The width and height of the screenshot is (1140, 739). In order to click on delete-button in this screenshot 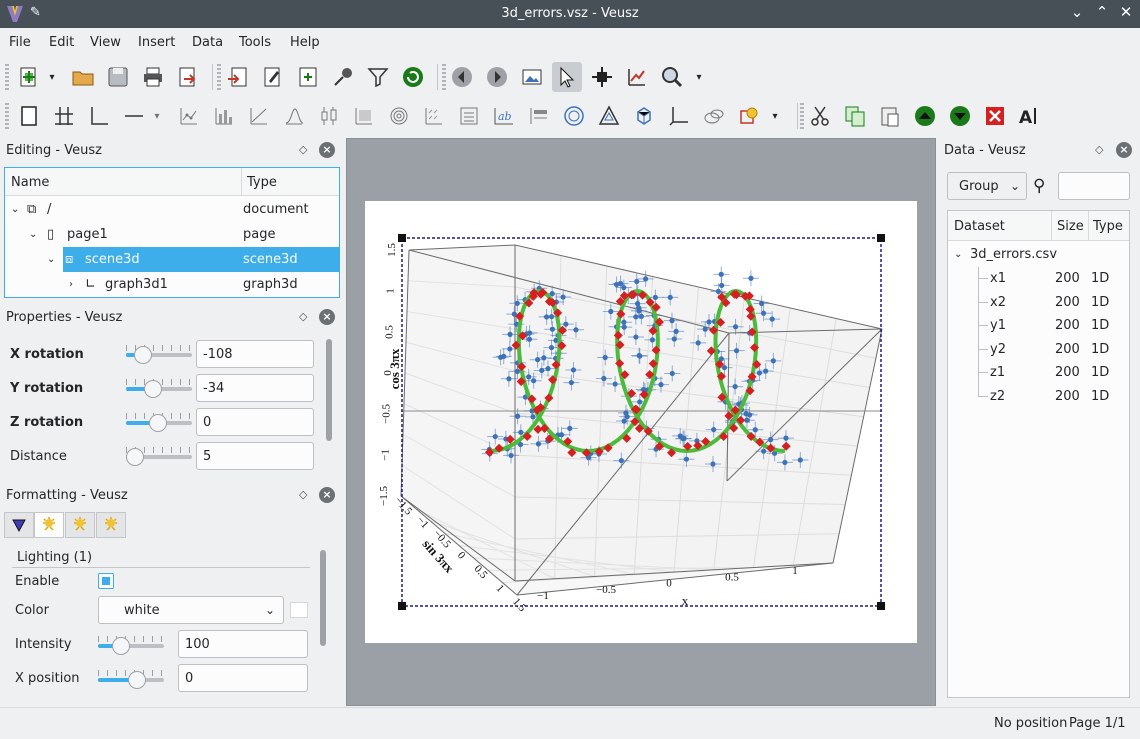, I will do `click(995, 116)`.